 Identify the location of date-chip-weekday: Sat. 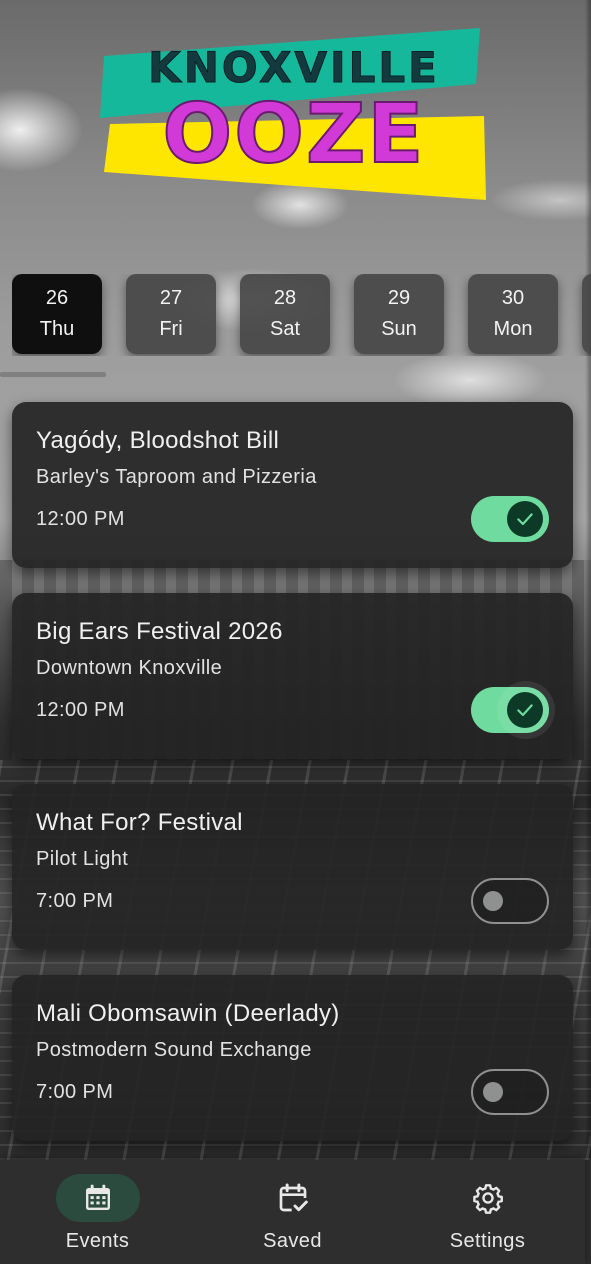
(285, 329).